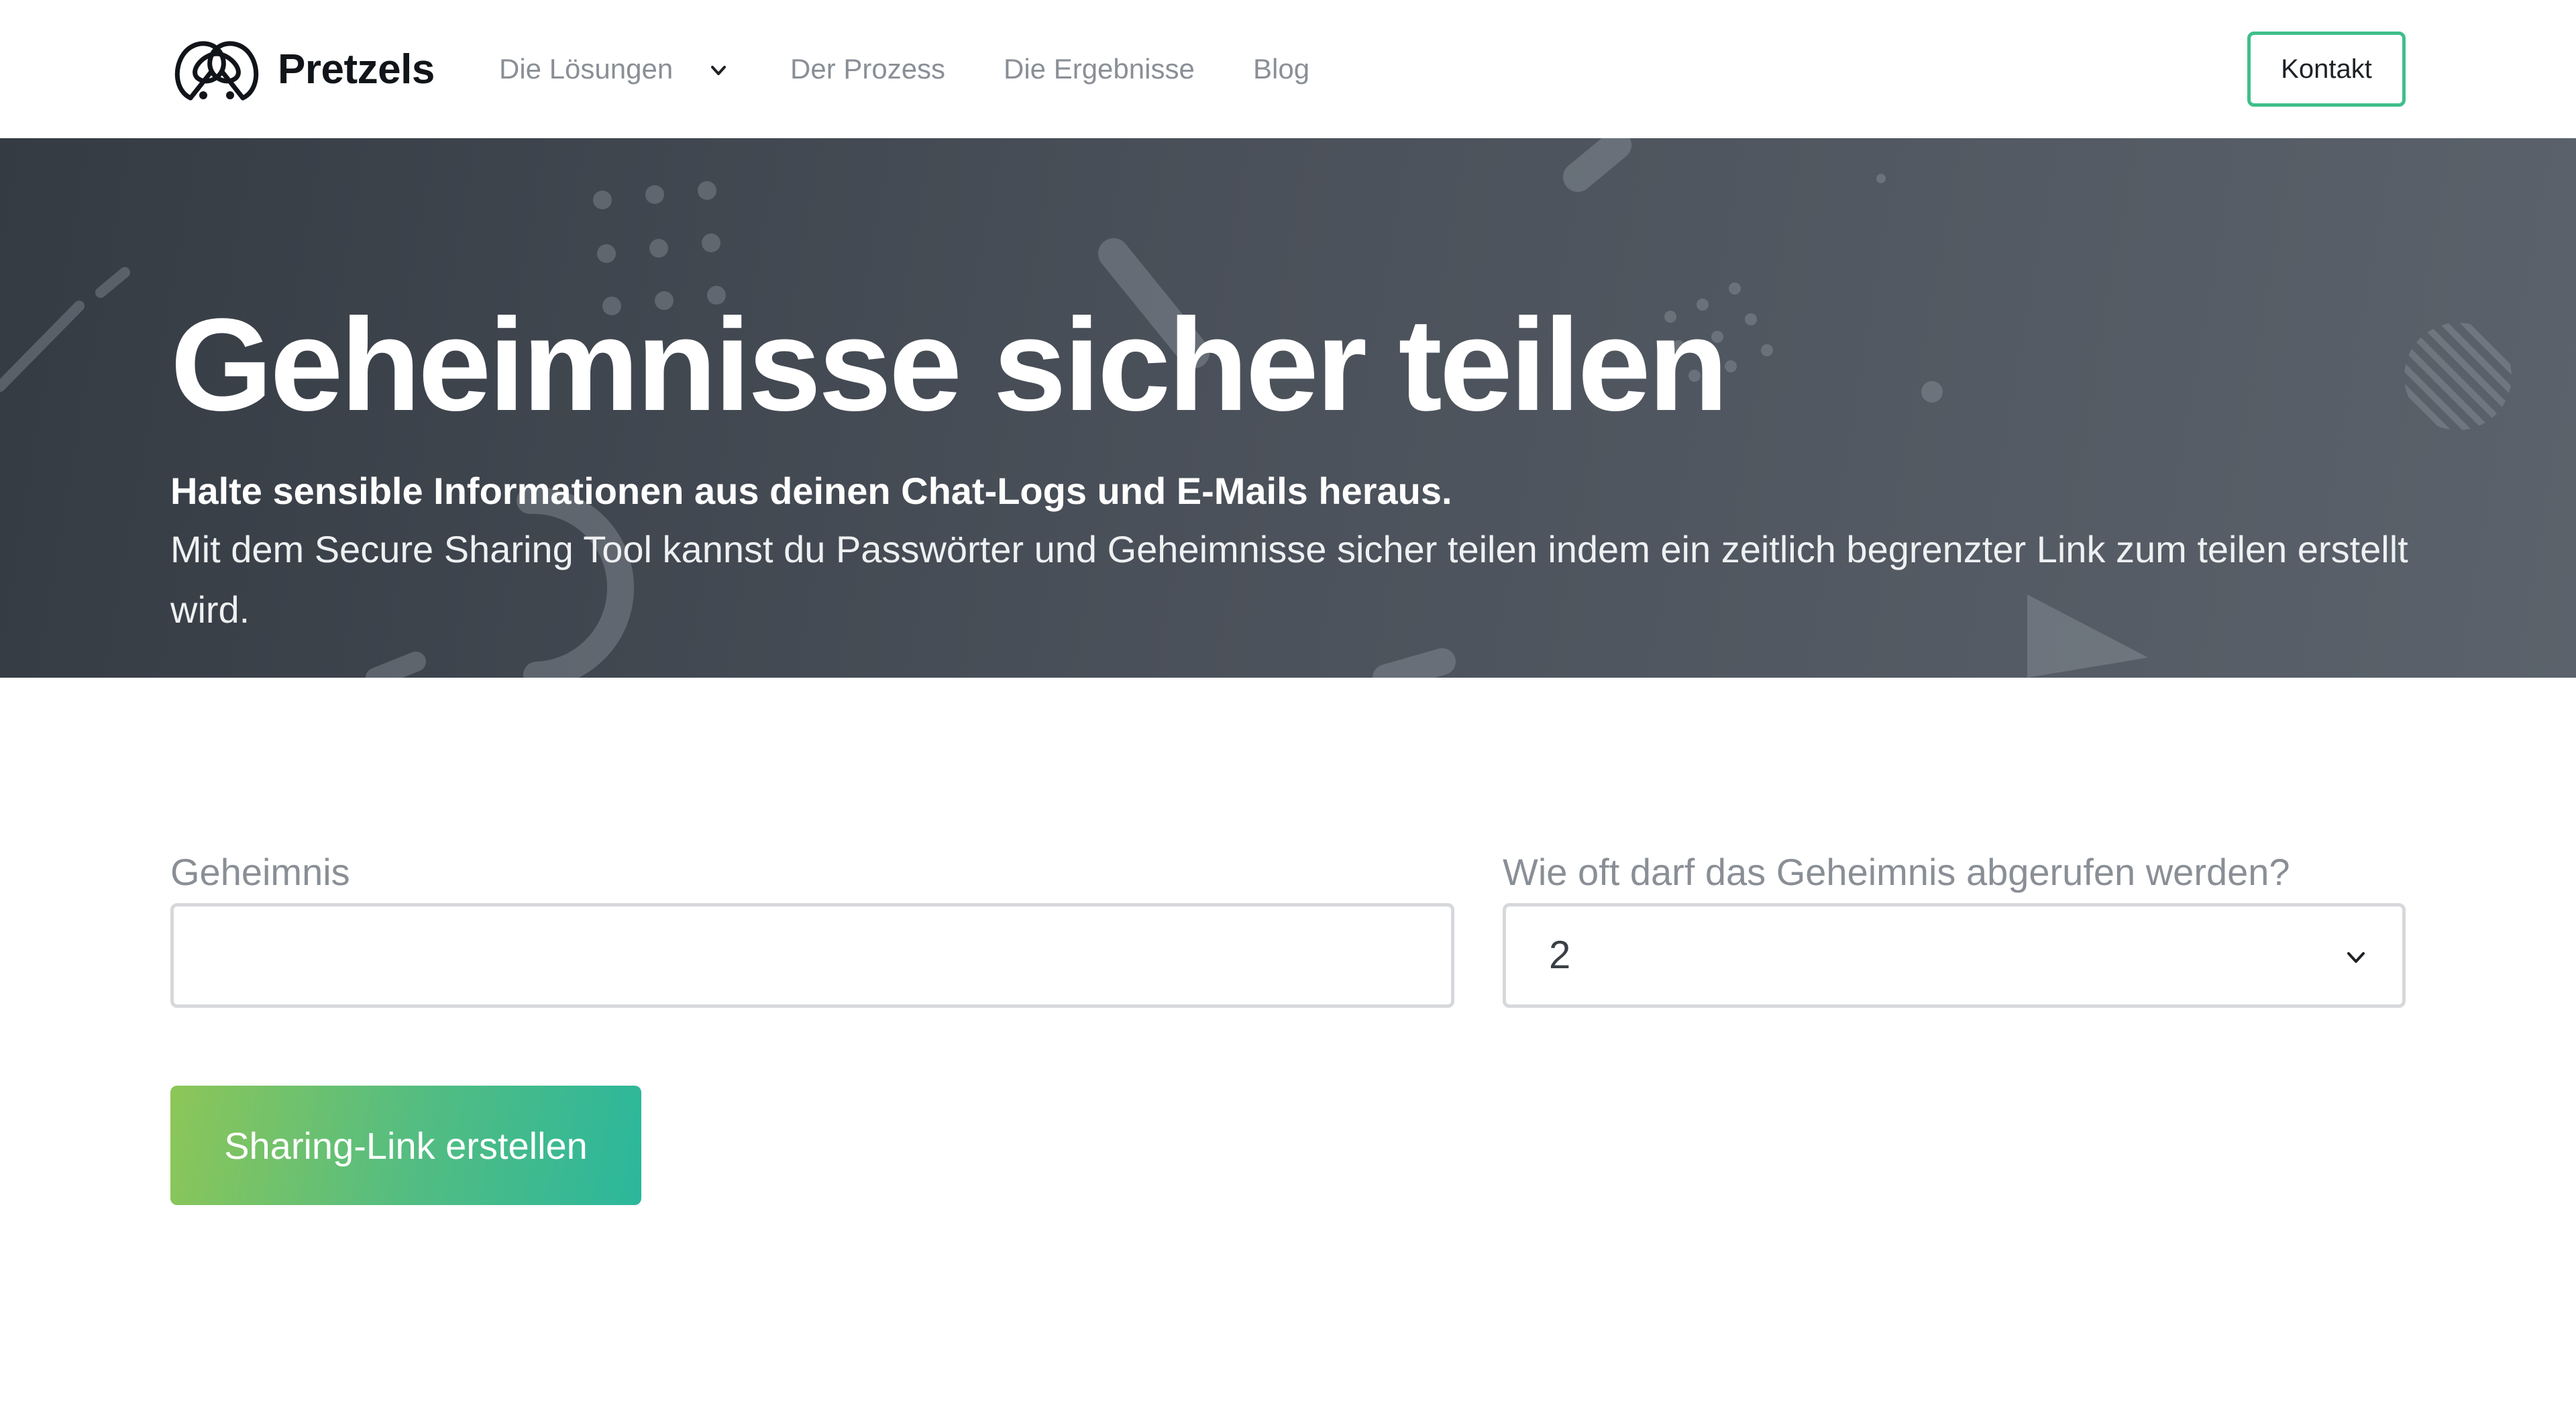 The height and width of the screenshot is (1401, 2576). I want to click on nav-item-loesungen: Die Lösungen, so click(586, 69).